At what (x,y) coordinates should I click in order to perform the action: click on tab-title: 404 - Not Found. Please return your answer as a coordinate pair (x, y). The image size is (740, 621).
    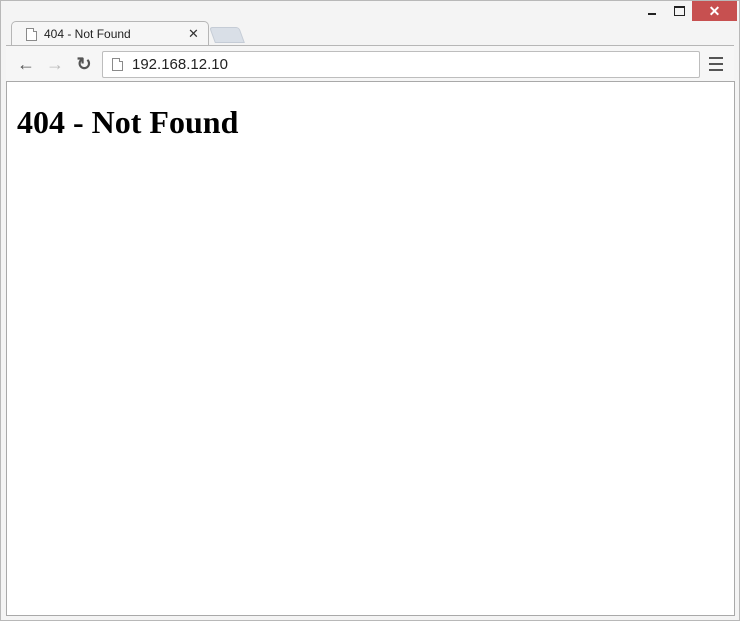
    Looking at the image, I should click on (87, 34).